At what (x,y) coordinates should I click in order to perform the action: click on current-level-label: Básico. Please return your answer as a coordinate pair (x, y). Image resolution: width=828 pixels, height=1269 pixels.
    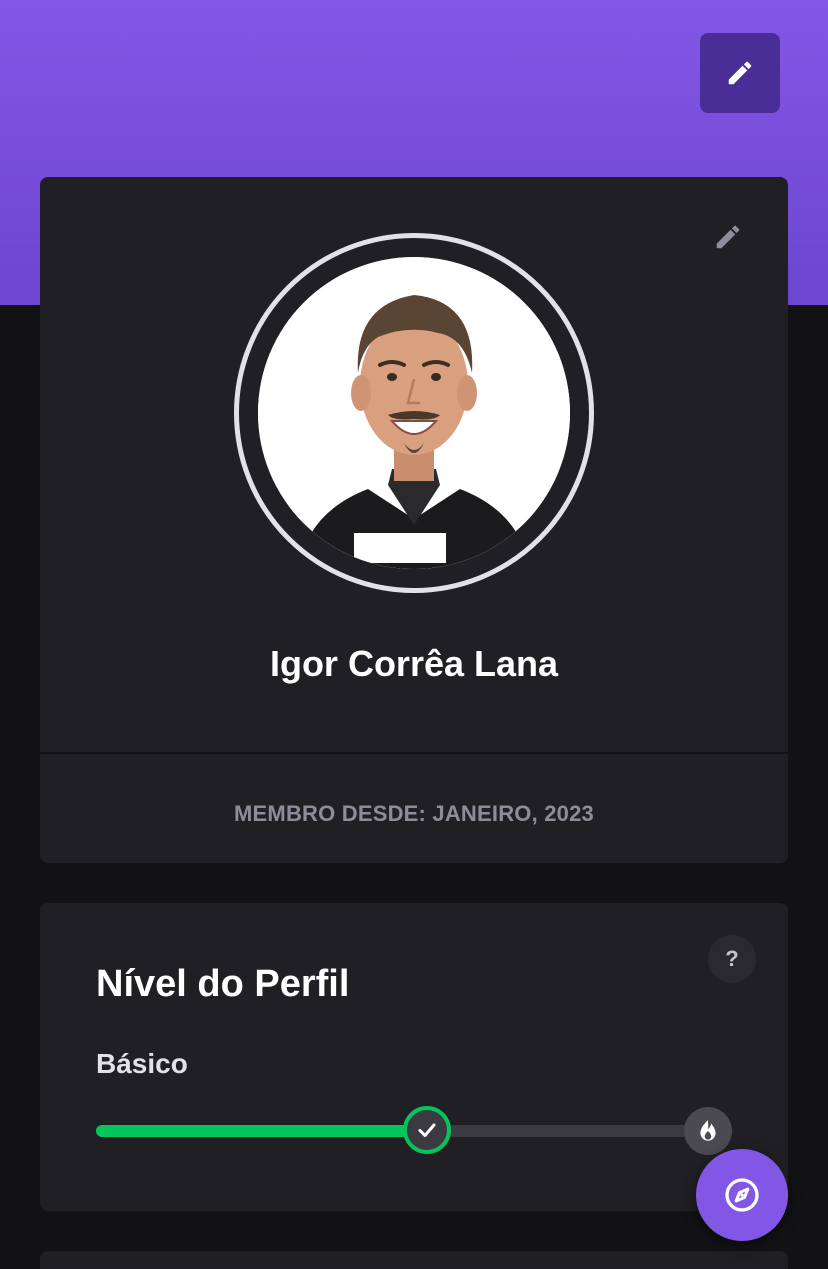
    Looking at the image, I should click on (142, 1063).